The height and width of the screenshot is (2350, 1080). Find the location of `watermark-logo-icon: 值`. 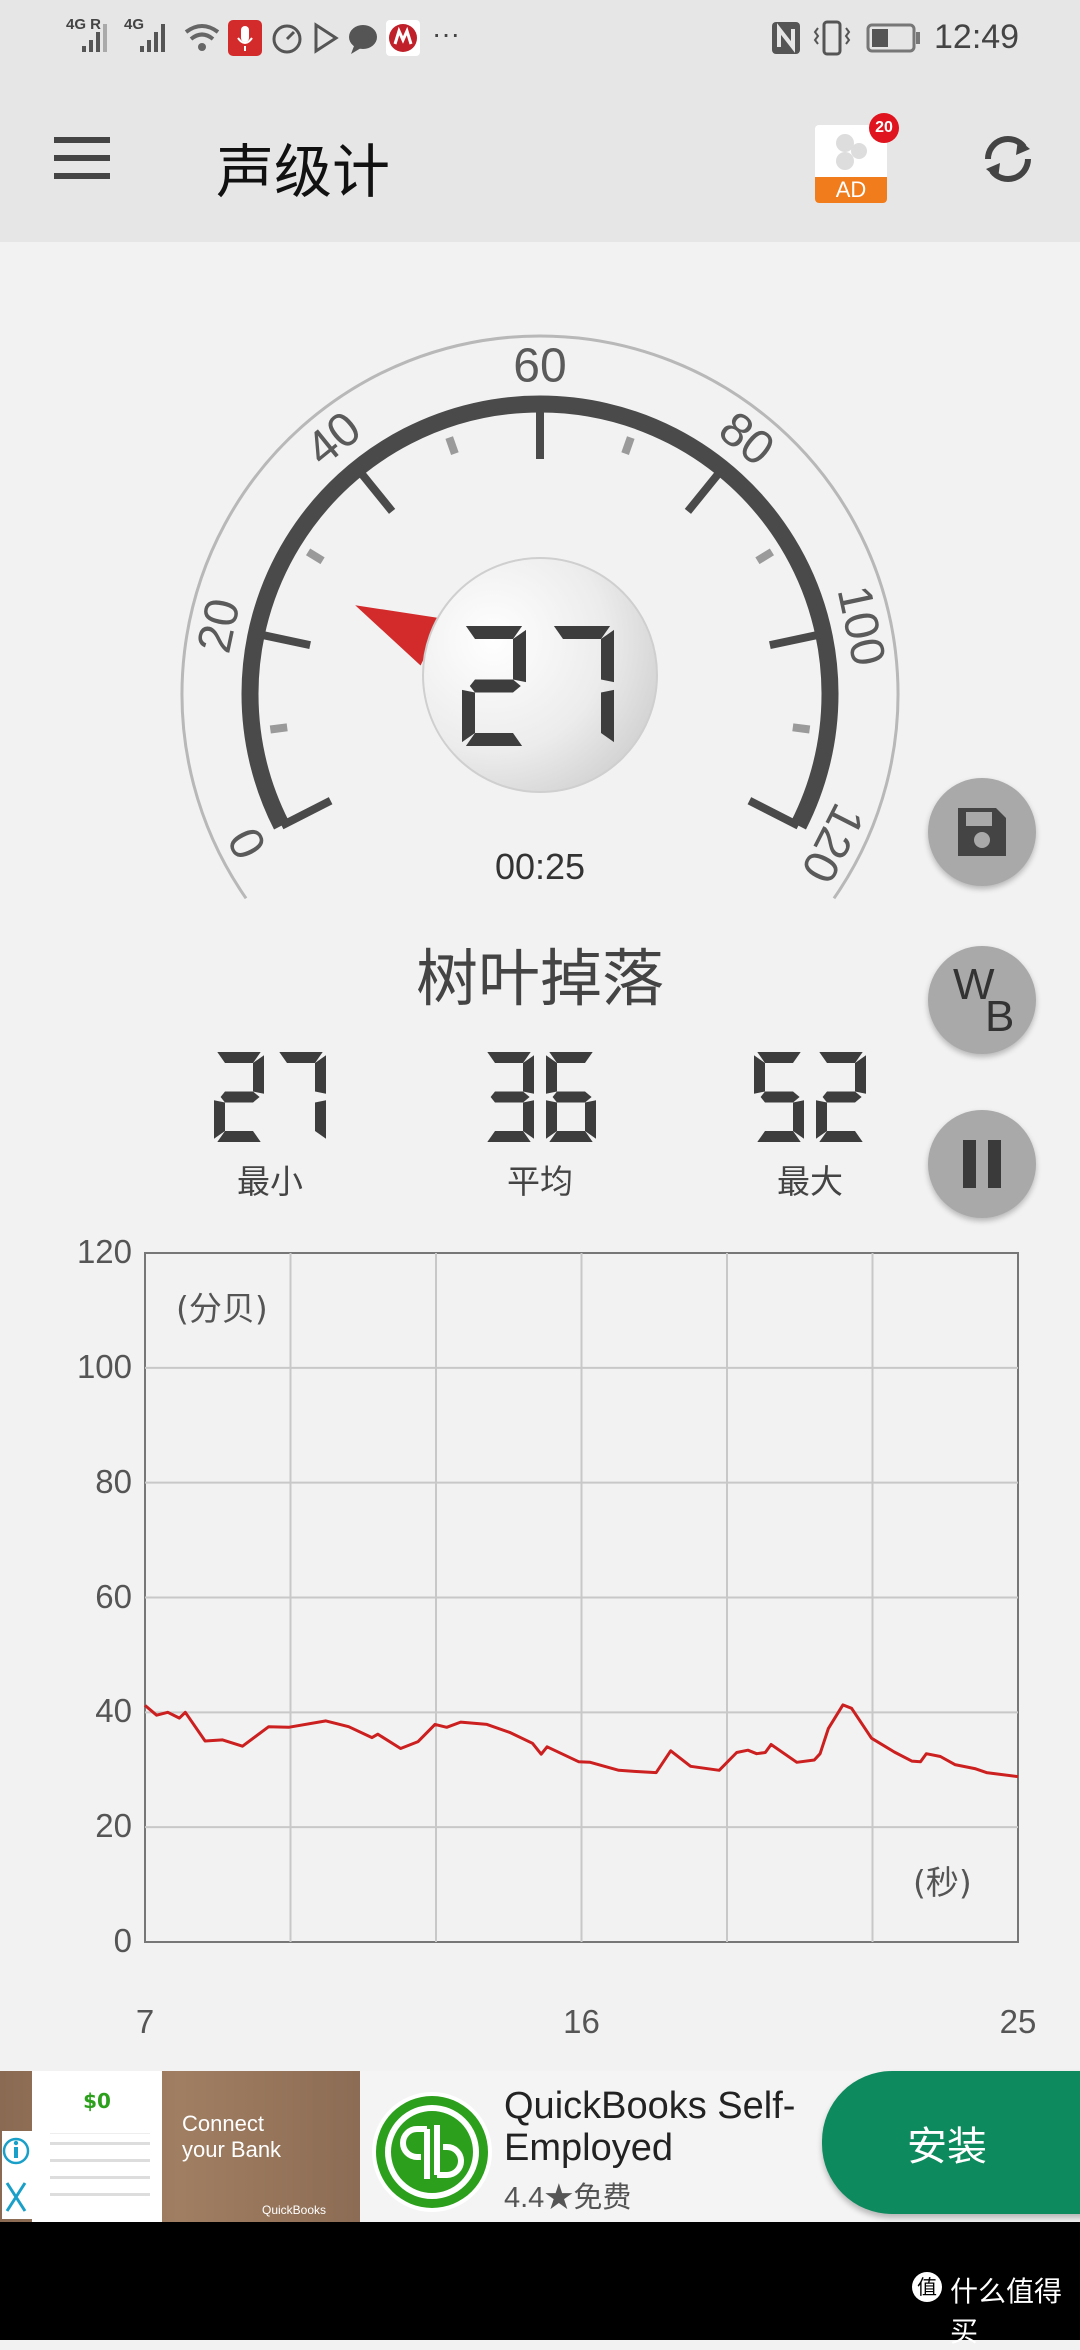

watermark-logo-icon: 值 is located at coordinates (927, 2287).